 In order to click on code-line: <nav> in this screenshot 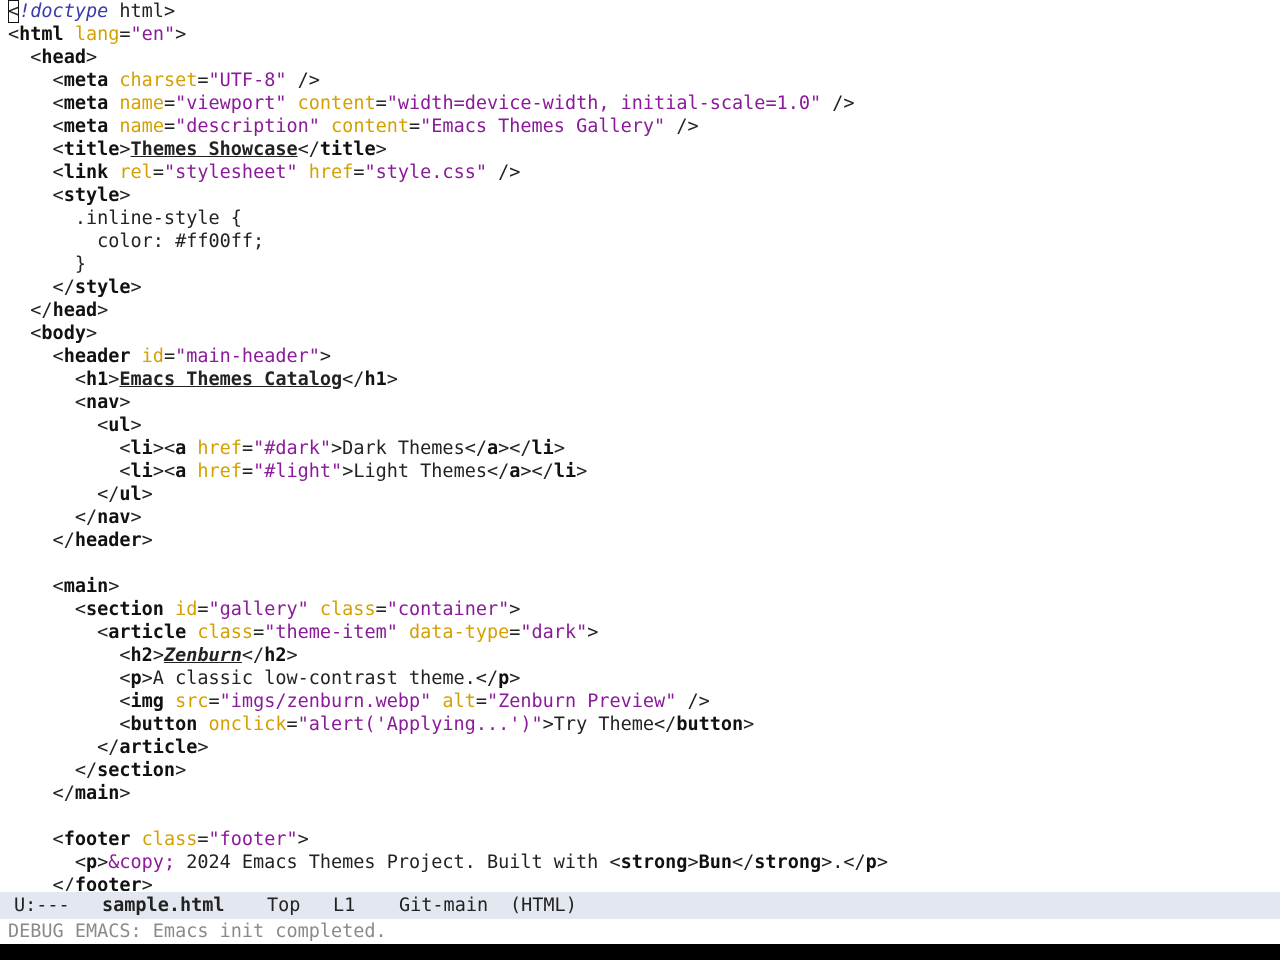, I will do `click(69, 402)`.